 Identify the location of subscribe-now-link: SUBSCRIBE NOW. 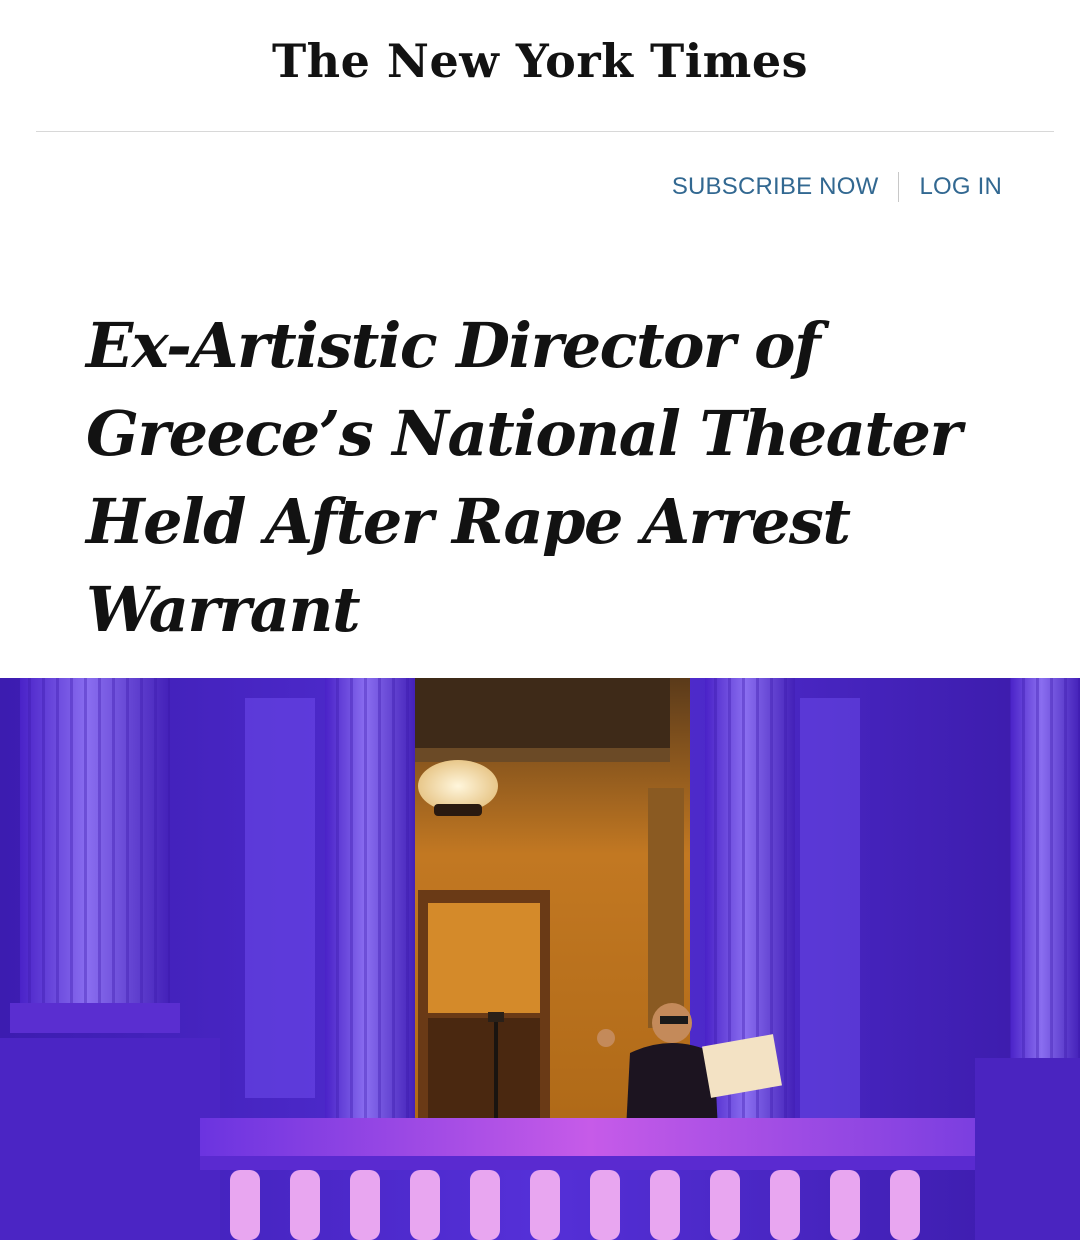
(775, 187).